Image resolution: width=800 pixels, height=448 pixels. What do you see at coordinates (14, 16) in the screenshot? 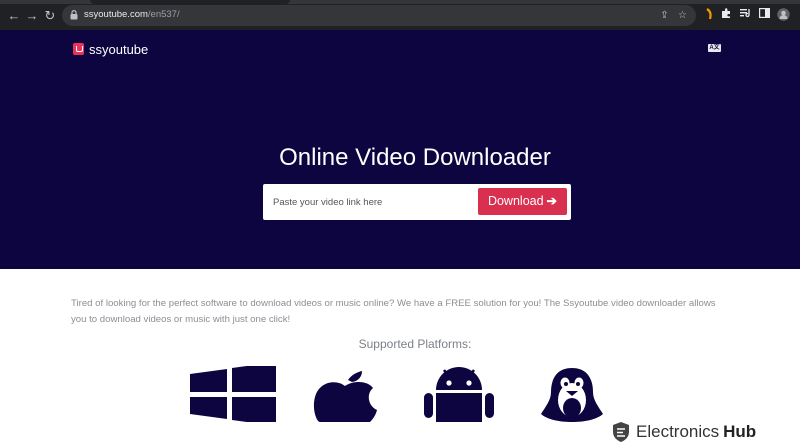
I see `back-icon: ←` at bounding box center [14, 16].